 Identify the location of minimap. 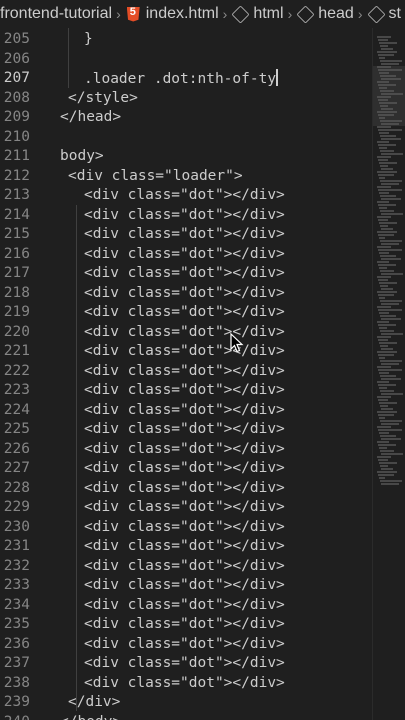
(388, 374).